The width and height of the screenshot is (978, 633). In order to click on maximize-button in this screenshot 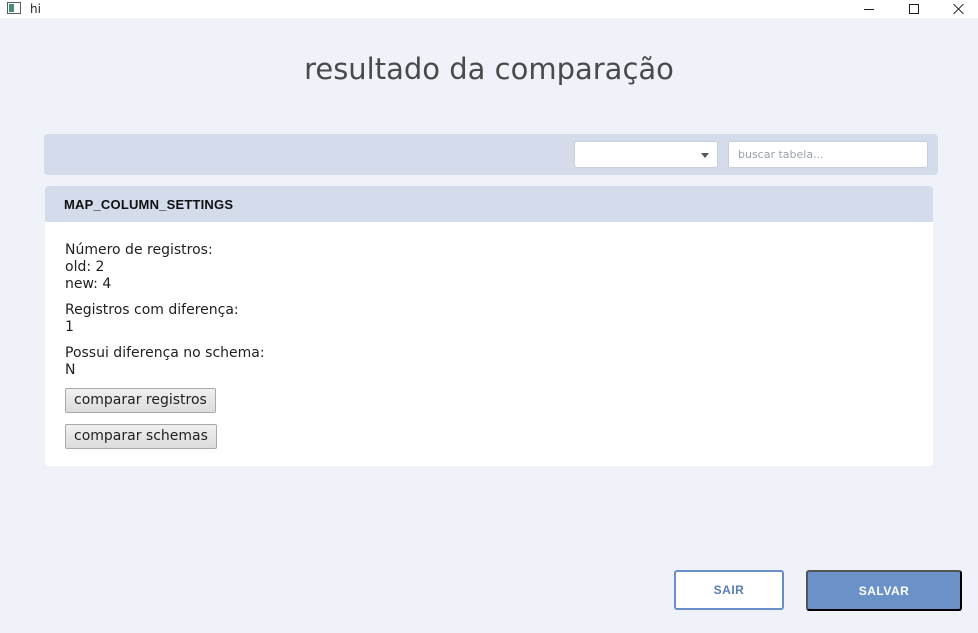, I will do `click(914, 9)`.